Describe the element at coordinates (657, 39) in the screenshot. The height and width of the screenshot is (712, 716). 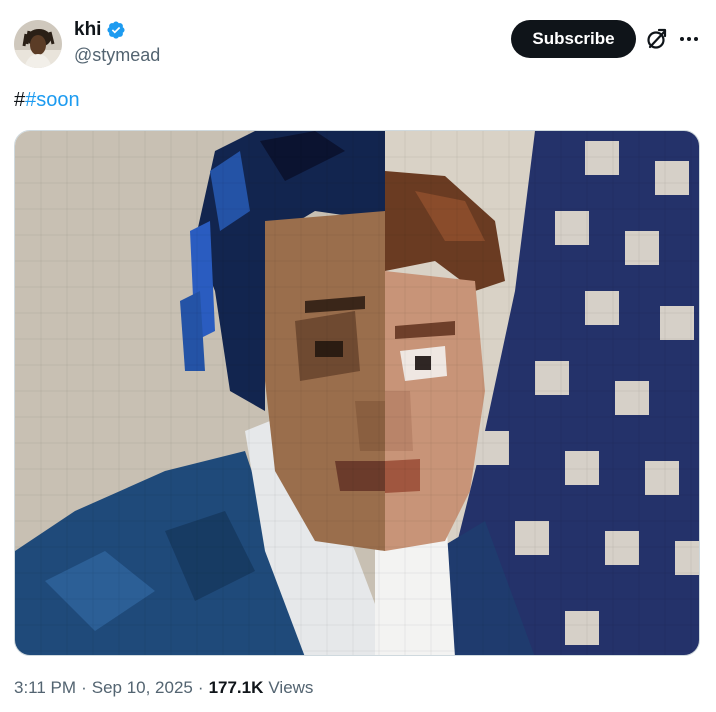
I see `grok-icon` at that location.